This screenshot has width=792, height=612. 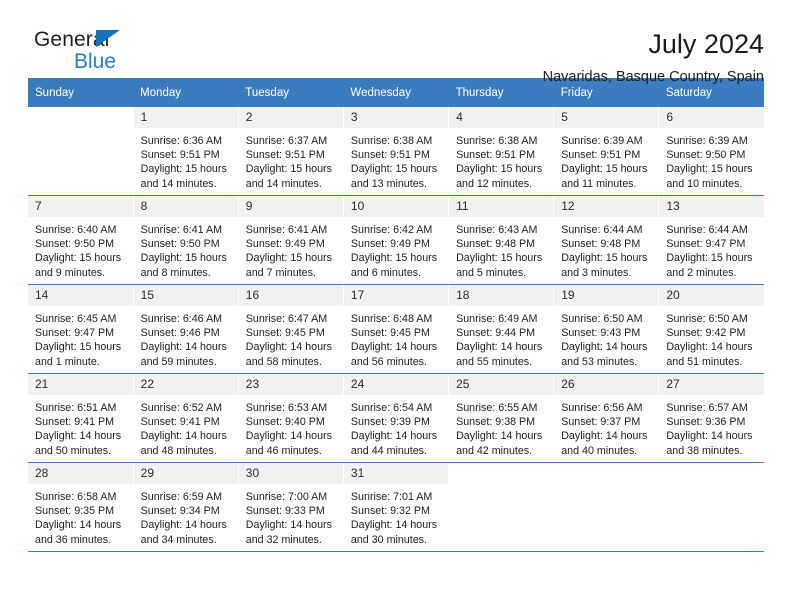 What do you see at coordinates (80, 385) in the screenshot?
I see `day-number: 21` at bounding box center [80, 385].